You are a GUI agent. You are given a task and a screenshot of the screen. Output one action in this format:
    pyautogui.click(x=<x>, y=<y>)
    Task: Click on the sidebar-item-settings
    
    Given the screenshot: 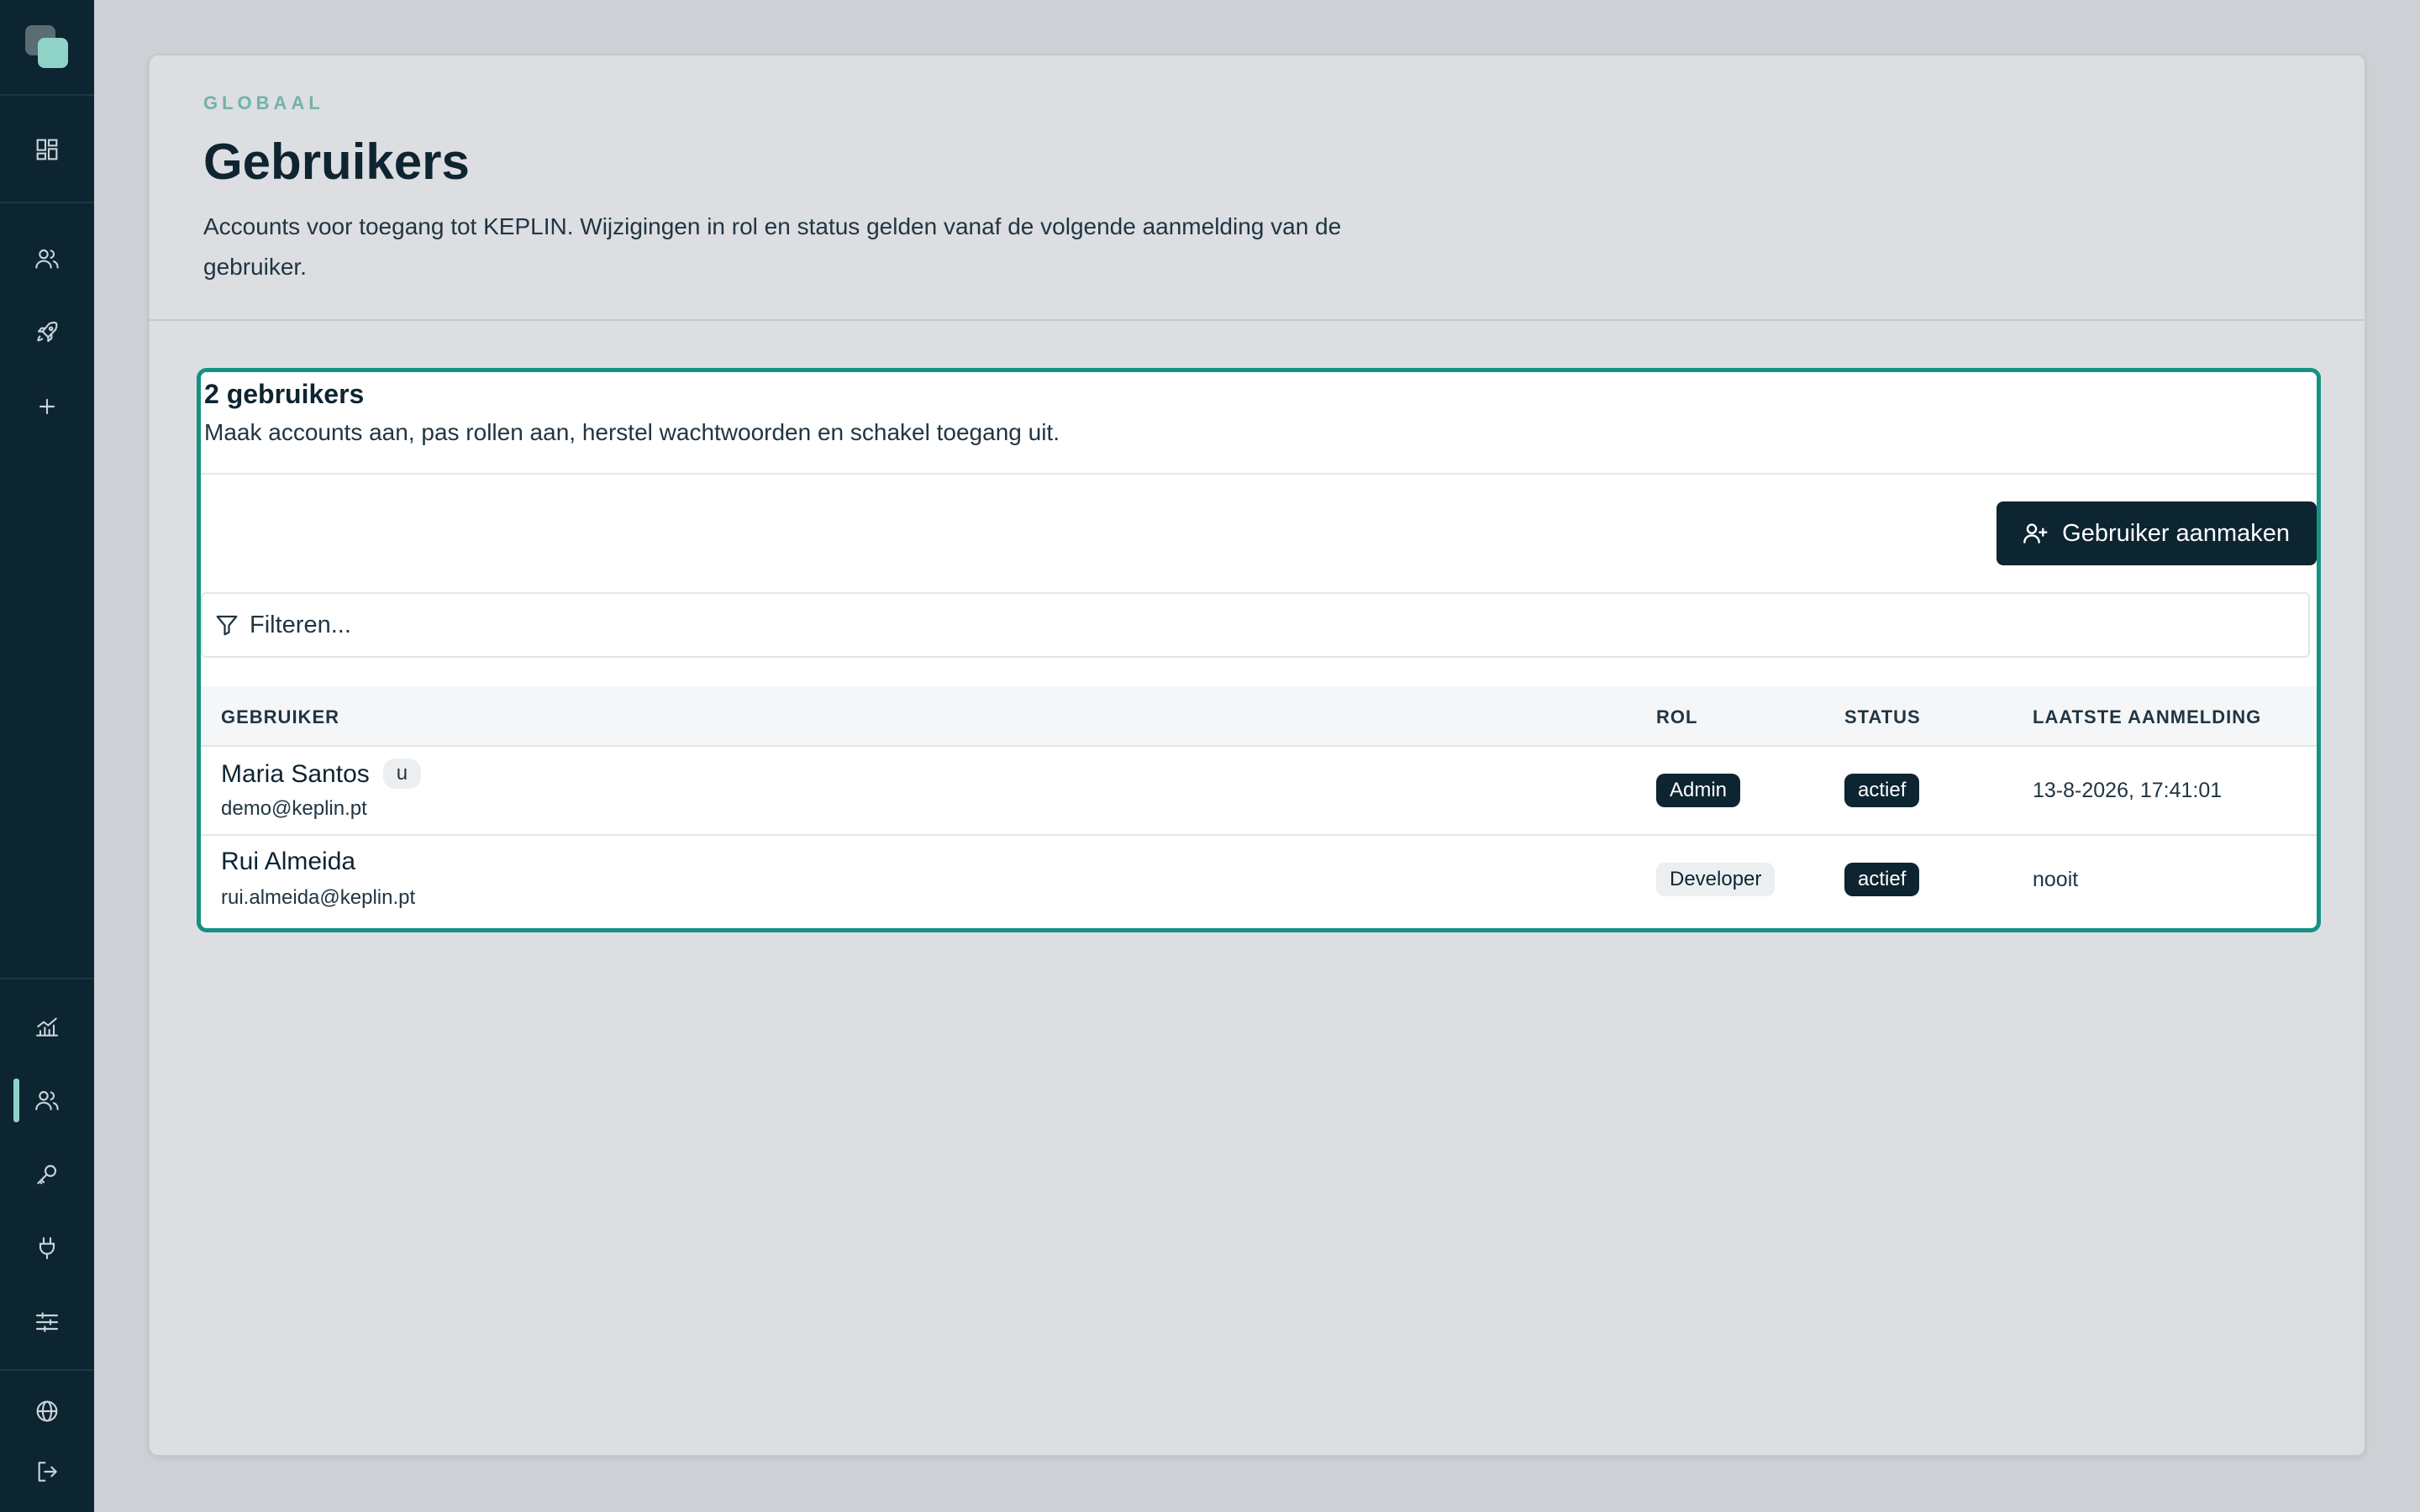 What is the action you would take?
    pyautogui.click(x=47, y=1322)
    